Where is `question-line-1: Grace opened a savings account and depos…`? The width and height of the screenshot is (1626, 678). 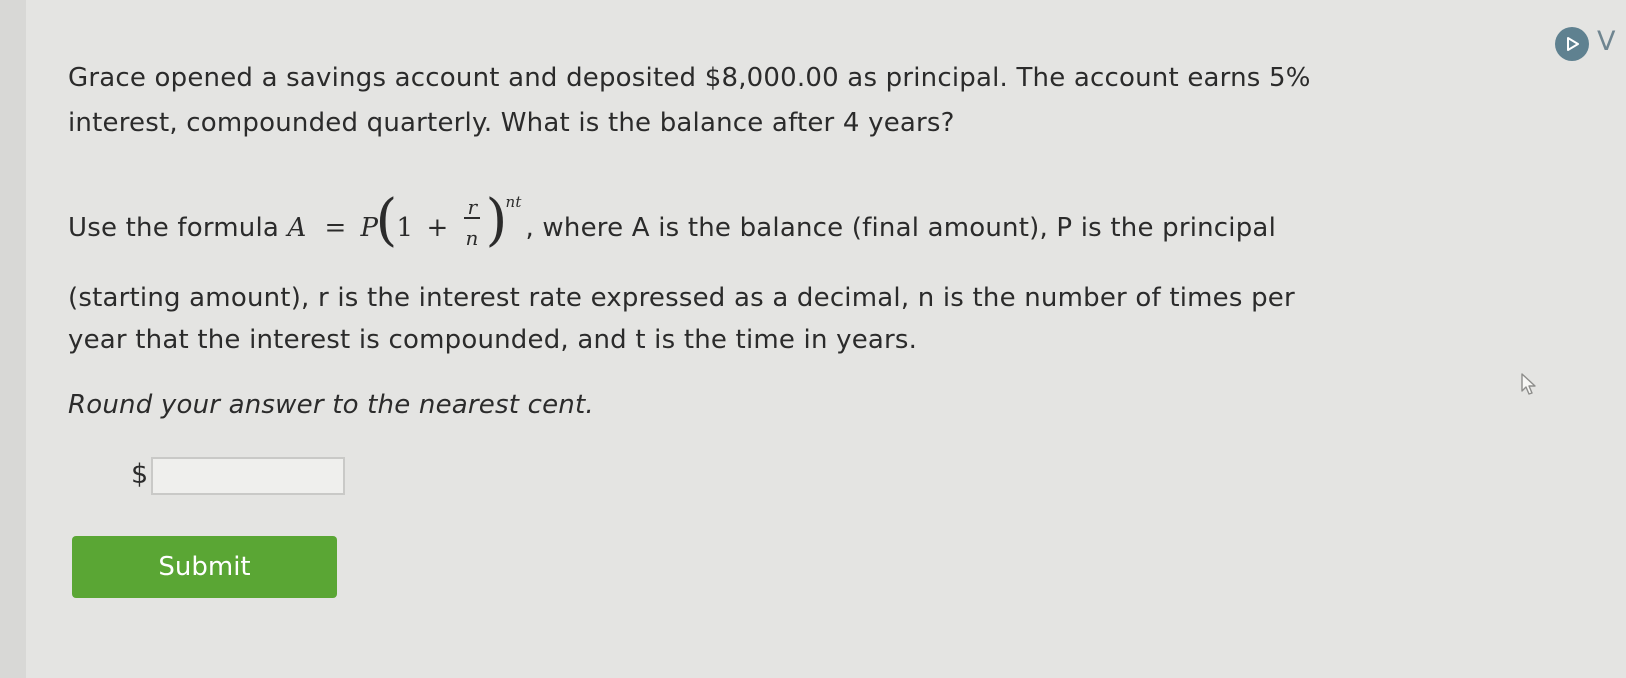 question-line-1: Grace opened a savings account and depos… is located at coordinates (689, 78).